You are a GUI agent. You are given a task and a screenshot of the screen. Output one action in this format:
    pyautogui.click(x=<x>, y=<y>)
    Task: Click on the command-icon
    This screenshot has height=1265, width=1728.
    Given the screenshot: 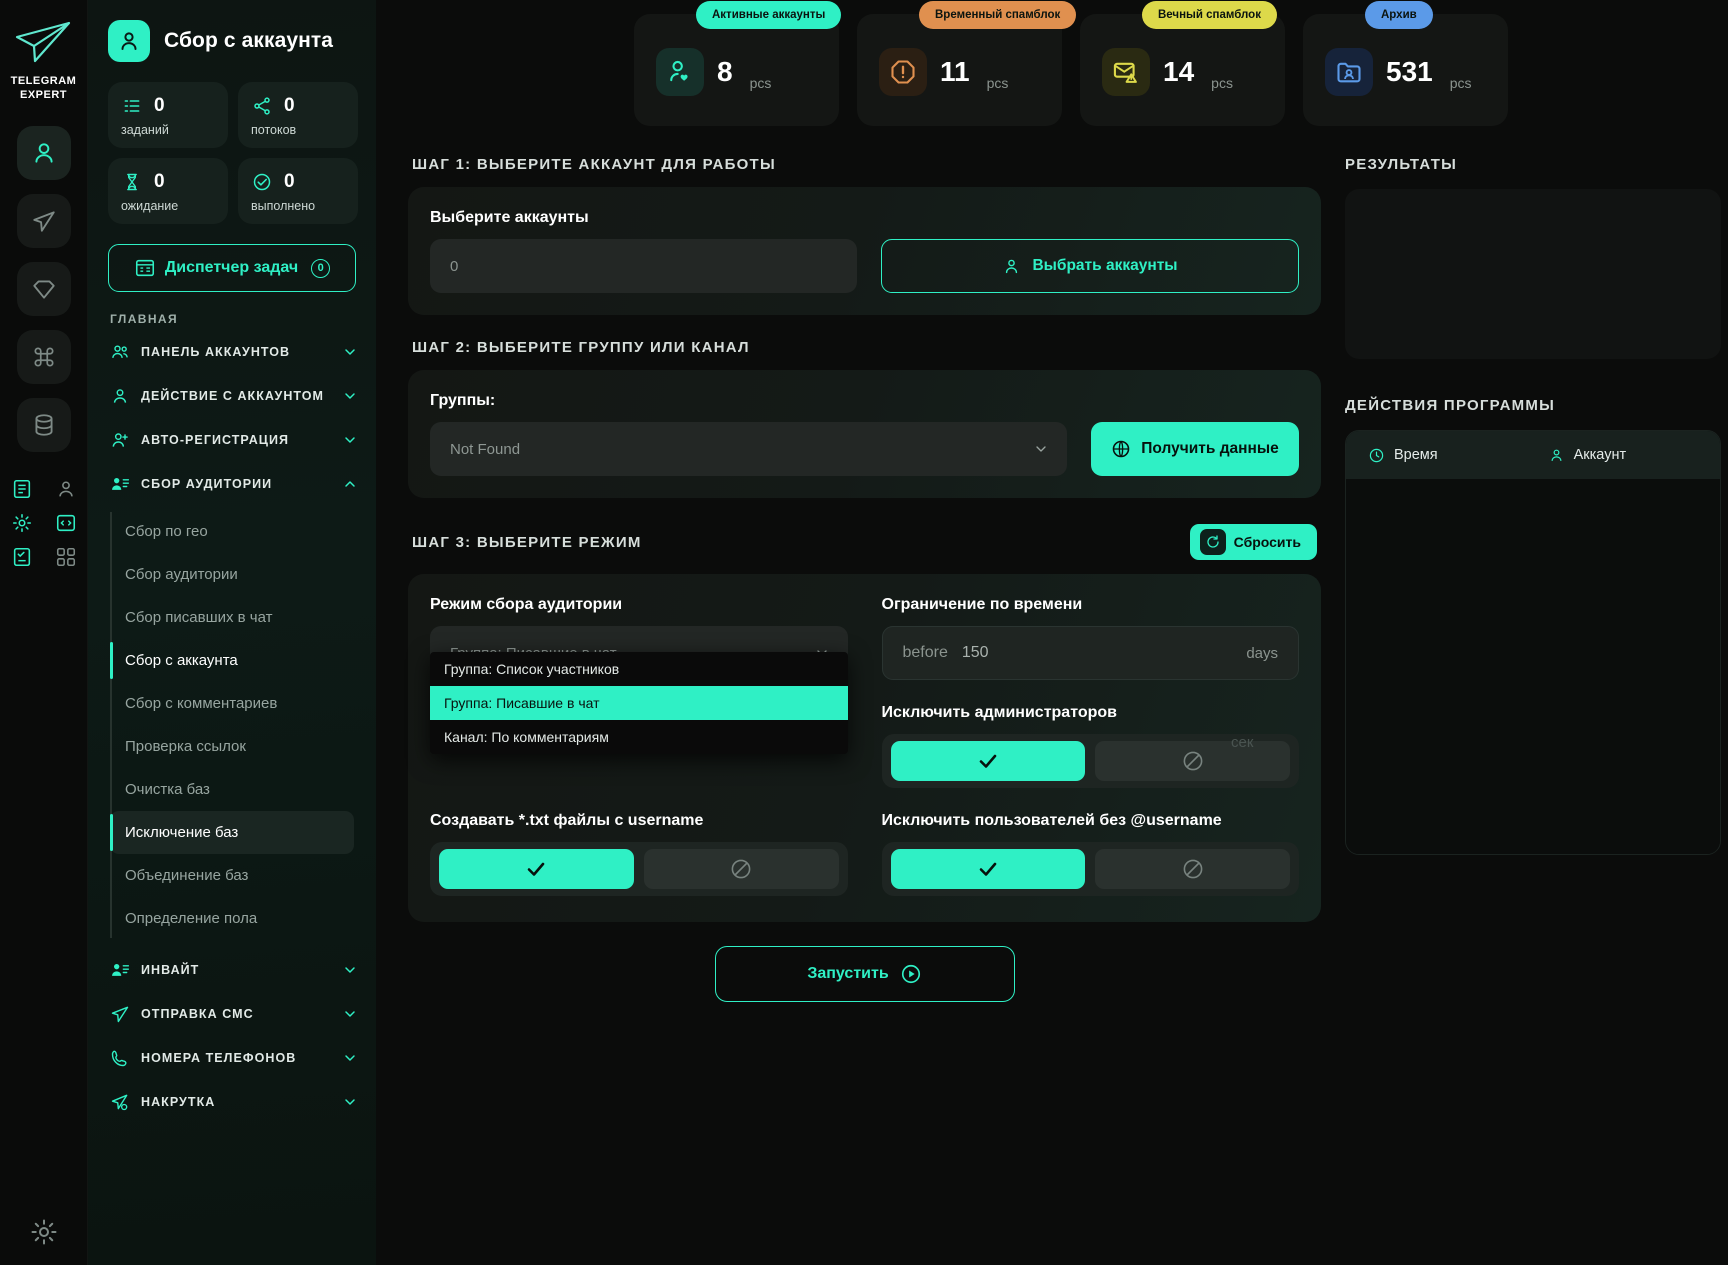 What is the action you would take?
    pyautogui.click(x=43, y=357)
    